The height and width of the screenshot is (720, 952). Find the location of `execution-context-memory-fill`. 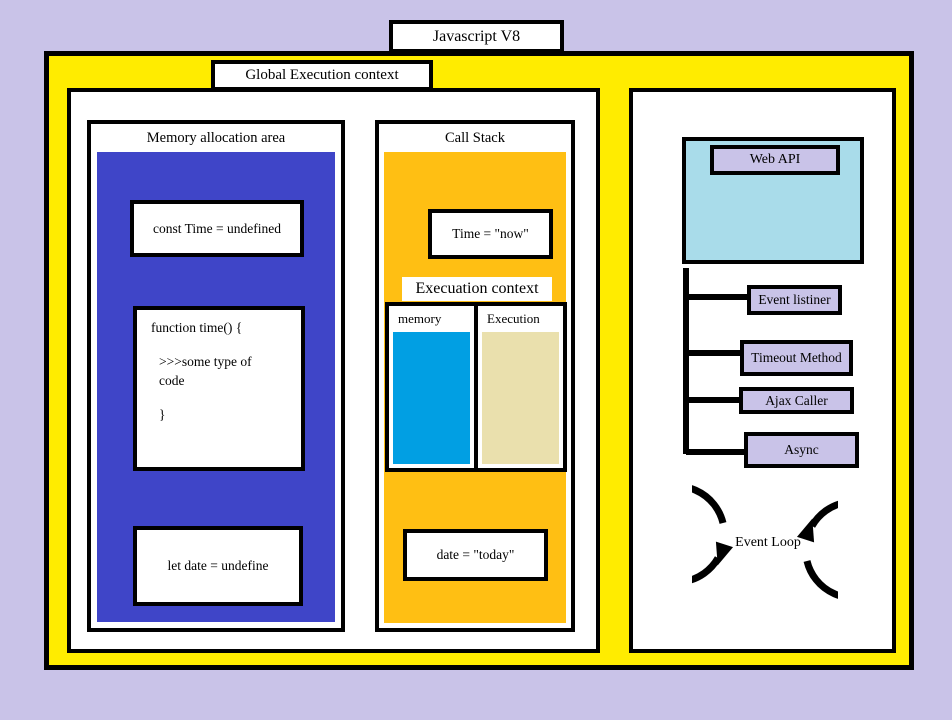

execution-context-memory-fill is located at coordinates (431, 398).